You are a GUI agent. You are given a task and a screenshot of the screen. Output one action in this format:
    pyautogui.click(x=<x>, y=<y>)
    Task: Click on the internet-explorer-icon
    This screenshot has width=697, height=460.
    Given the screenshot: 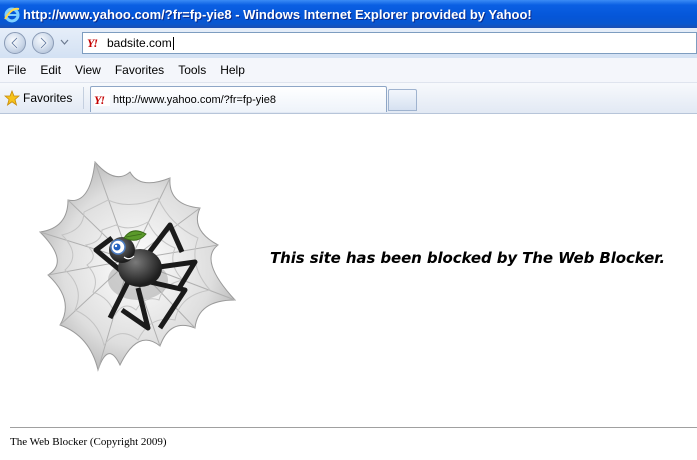 What is the action you would take?
    pyautogui.click(x=12, y=14)
    